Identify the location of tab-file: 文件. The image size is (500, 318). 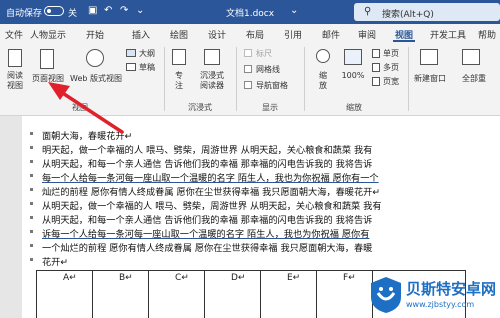
(14, 34).